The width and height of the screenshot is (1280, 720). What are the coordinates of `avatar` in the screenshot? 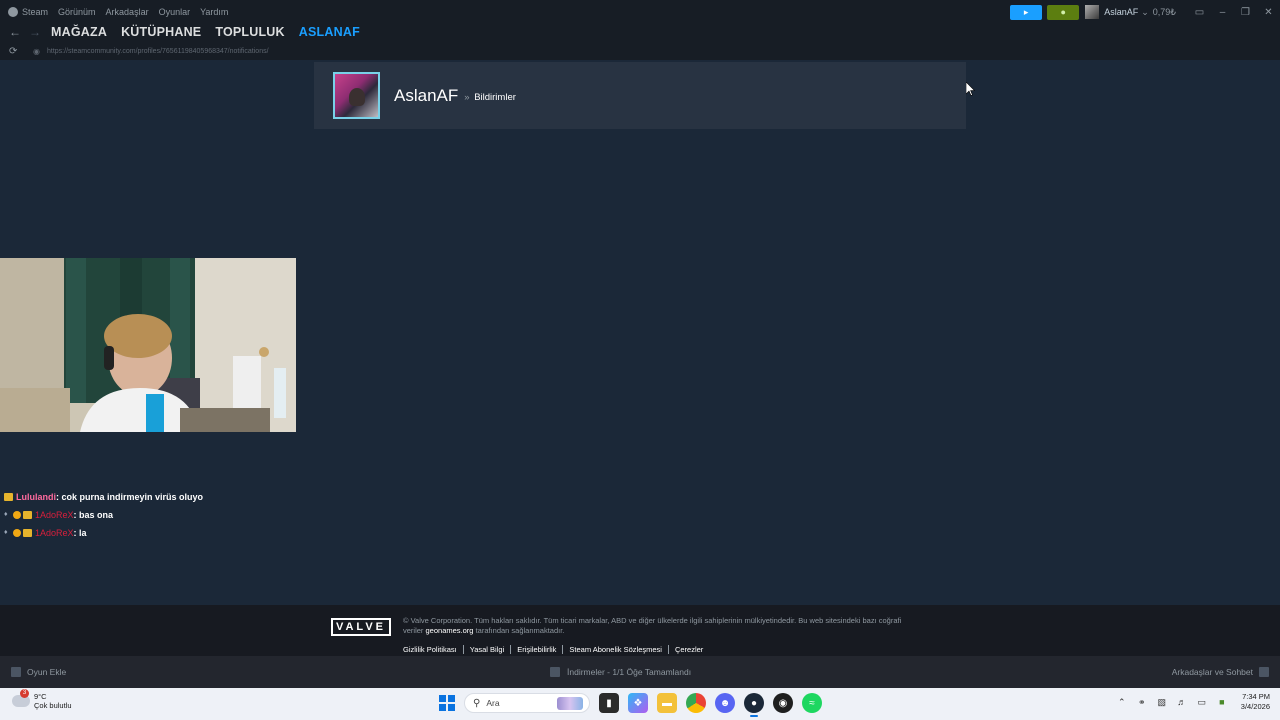 It's located at (1092, 12).